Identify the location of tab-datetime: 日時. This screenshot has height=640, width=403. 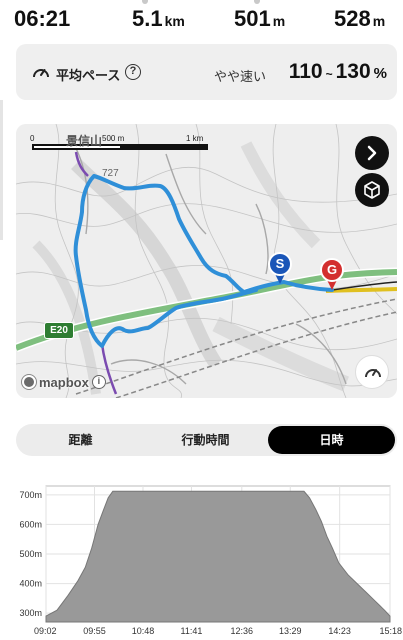
(331, 440).